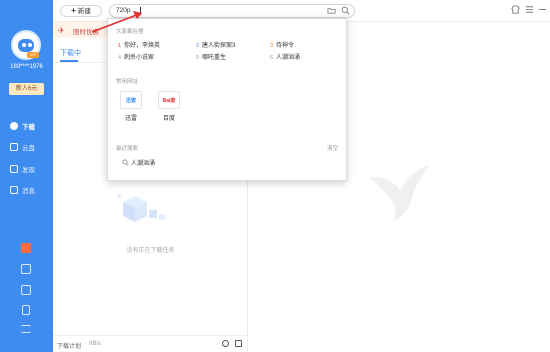 The image size is (550, 352). I want to click on plus-icon: +, so click(73, 10).